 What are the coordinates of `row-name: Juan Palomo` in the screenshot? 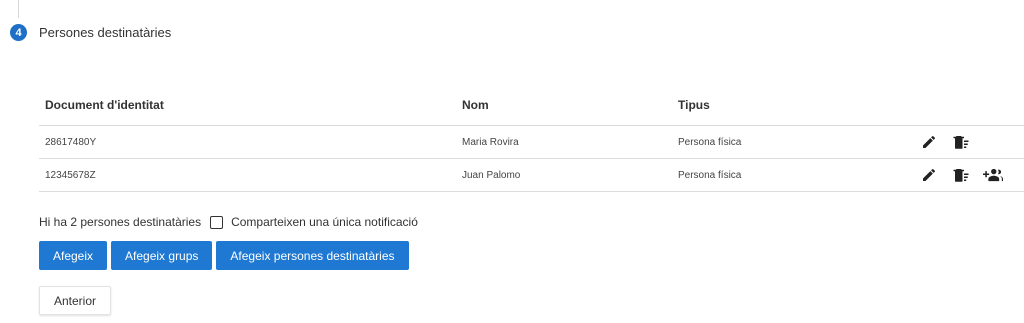 It's located at (491, 175).